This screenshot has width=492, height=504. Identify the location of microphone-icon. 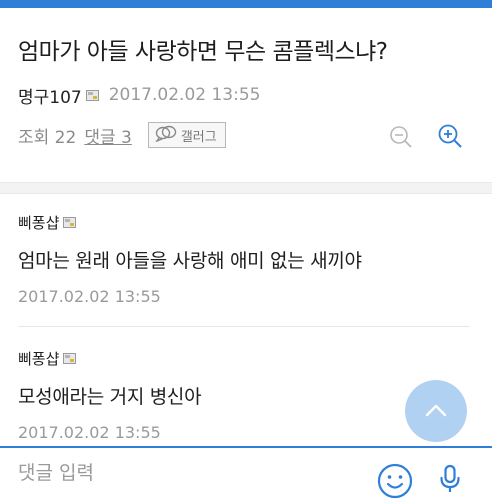
(450, 479).